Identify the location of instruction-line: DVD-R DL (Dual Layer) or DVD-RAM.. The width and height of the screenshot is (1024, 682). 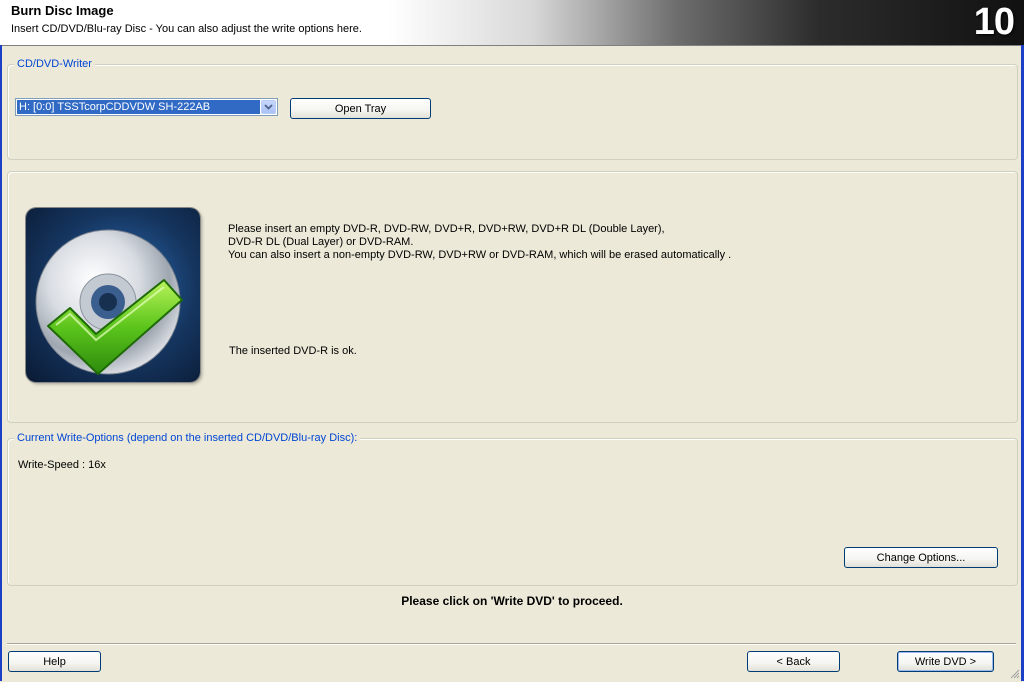
(321, 242).